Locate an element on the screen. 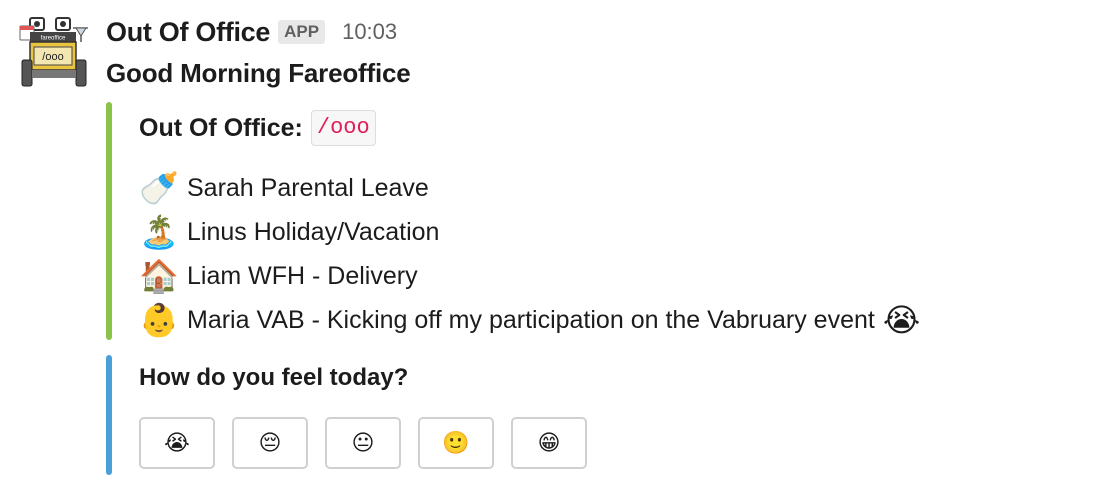 This screenshot has width=1100, height=492. ooo-entry-text: Linus Holiday/Vacation is located at coordinates (313, 231).